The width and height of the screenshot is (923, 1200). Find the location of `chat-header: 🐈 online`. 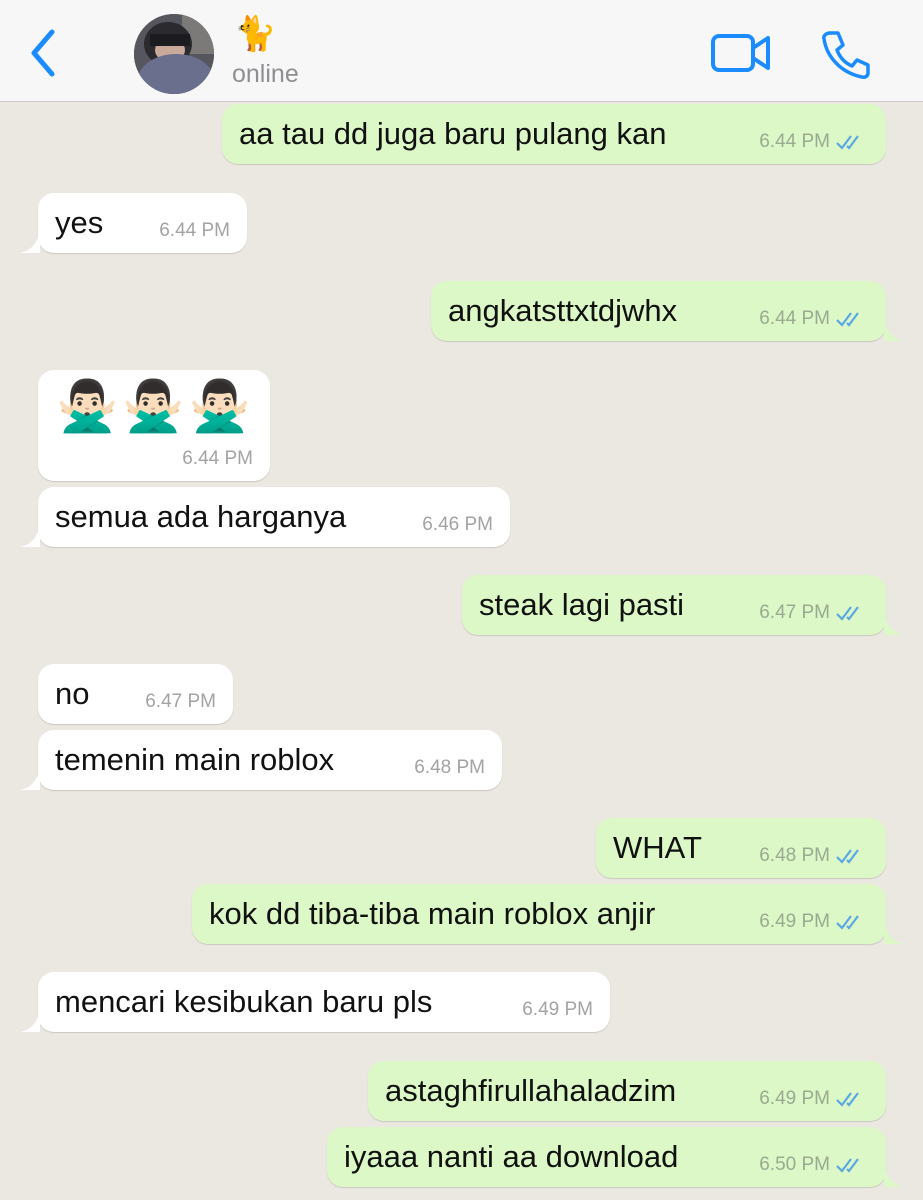

chat-header: 🐈 online is located at coordinates (461, 51).